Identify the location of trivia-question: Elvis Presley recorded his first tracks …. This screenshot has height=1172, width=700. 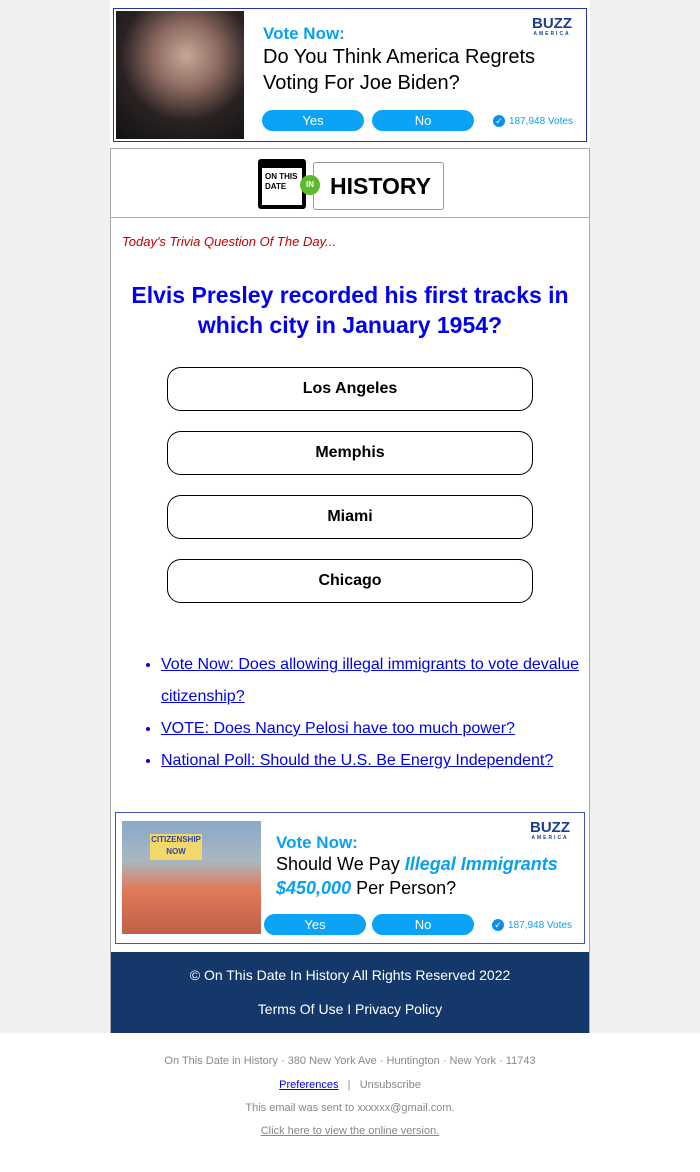
(350, 310).